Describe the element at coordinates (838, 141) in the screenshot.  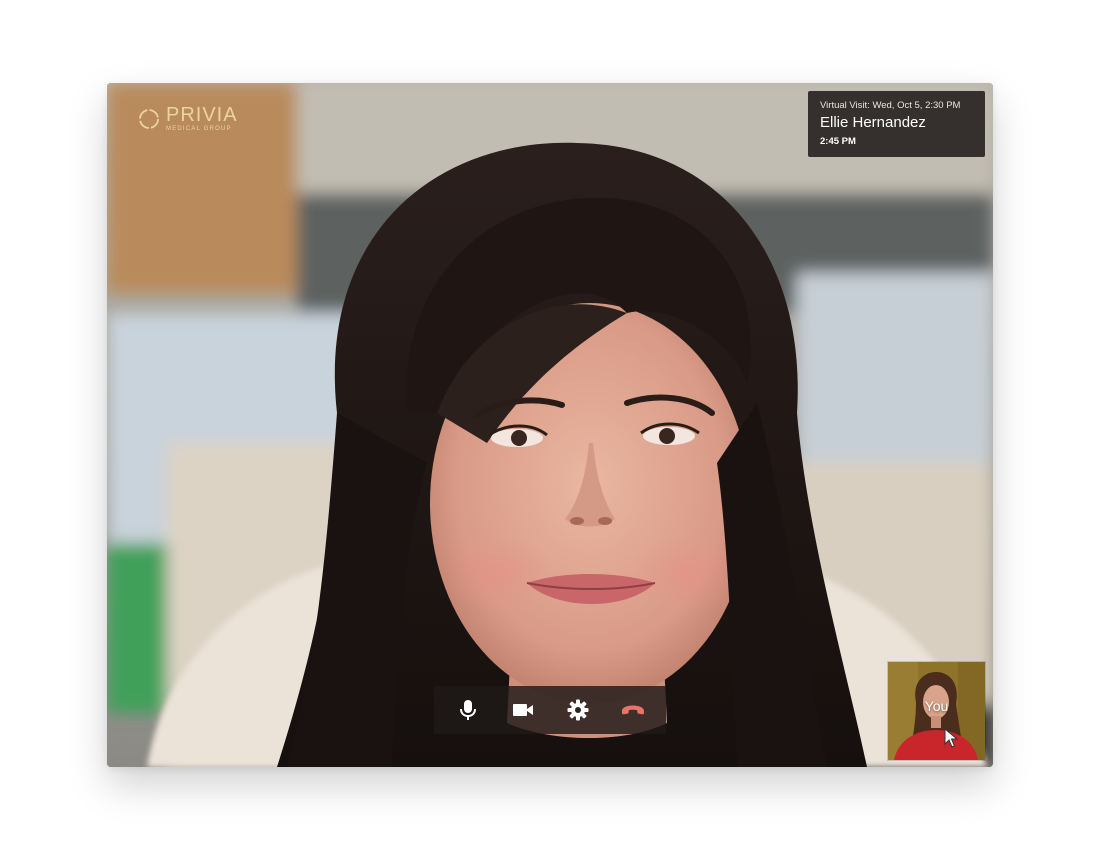
I see `visit-time: 2:45 PM` at that location.